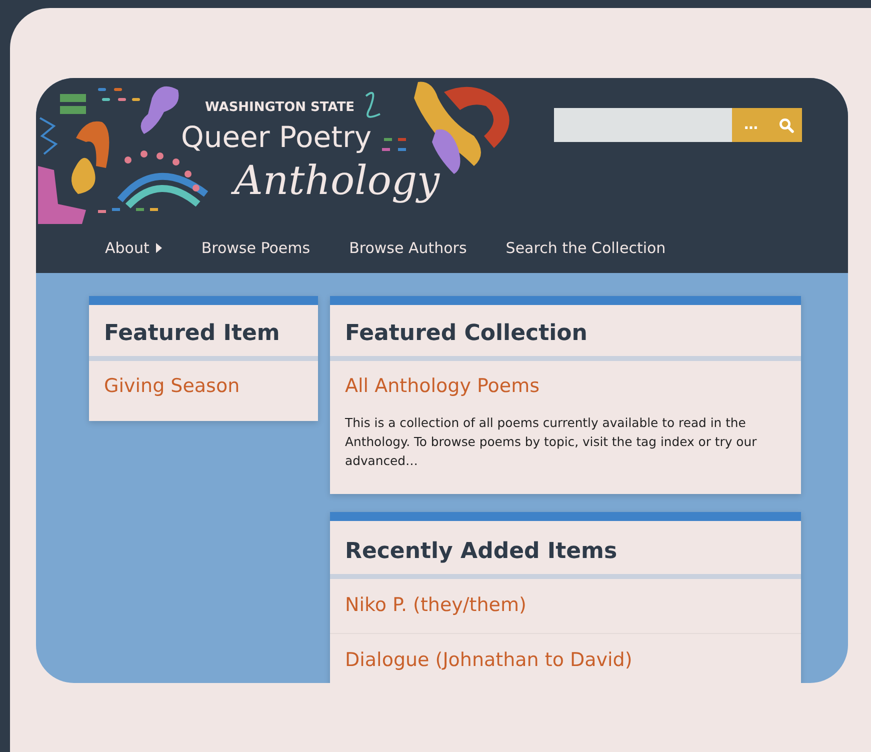 The image size is (871, 752). What do you see at coordinates (565, 550) in the screenshot?
I see `panel-heading: Recently Added Items` at bounding box center [565, 550].